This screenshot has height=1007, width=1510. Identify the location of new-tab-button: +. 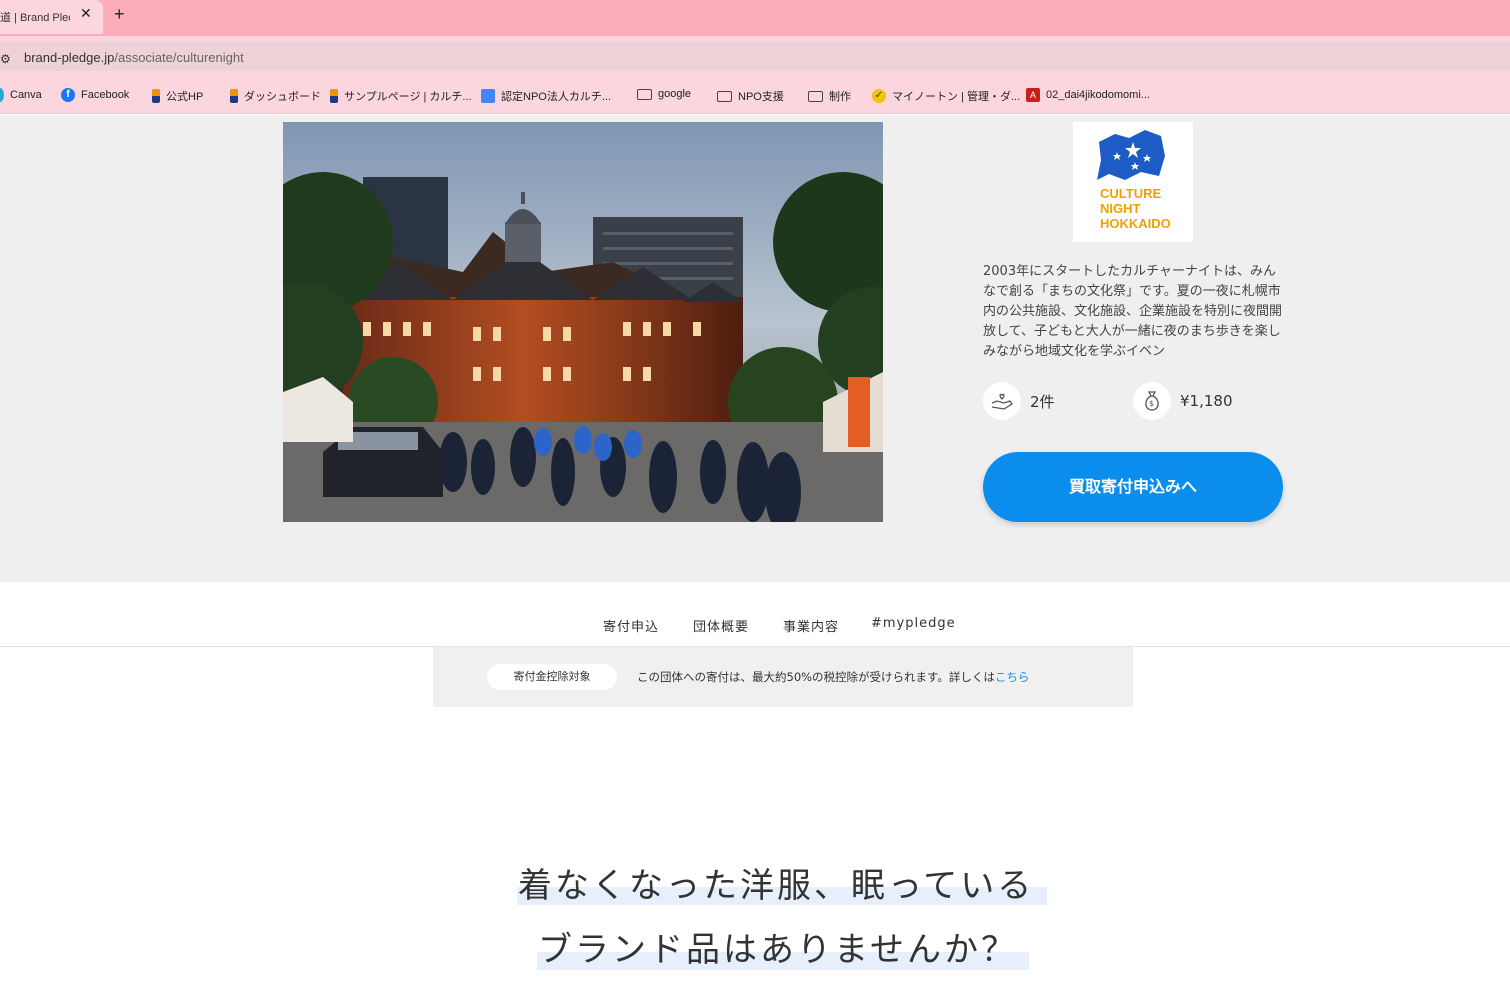
(119, 14).